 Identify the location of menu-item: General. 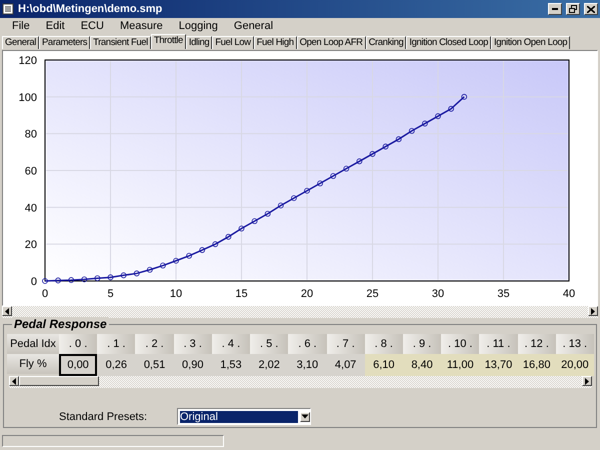
(254, 26).